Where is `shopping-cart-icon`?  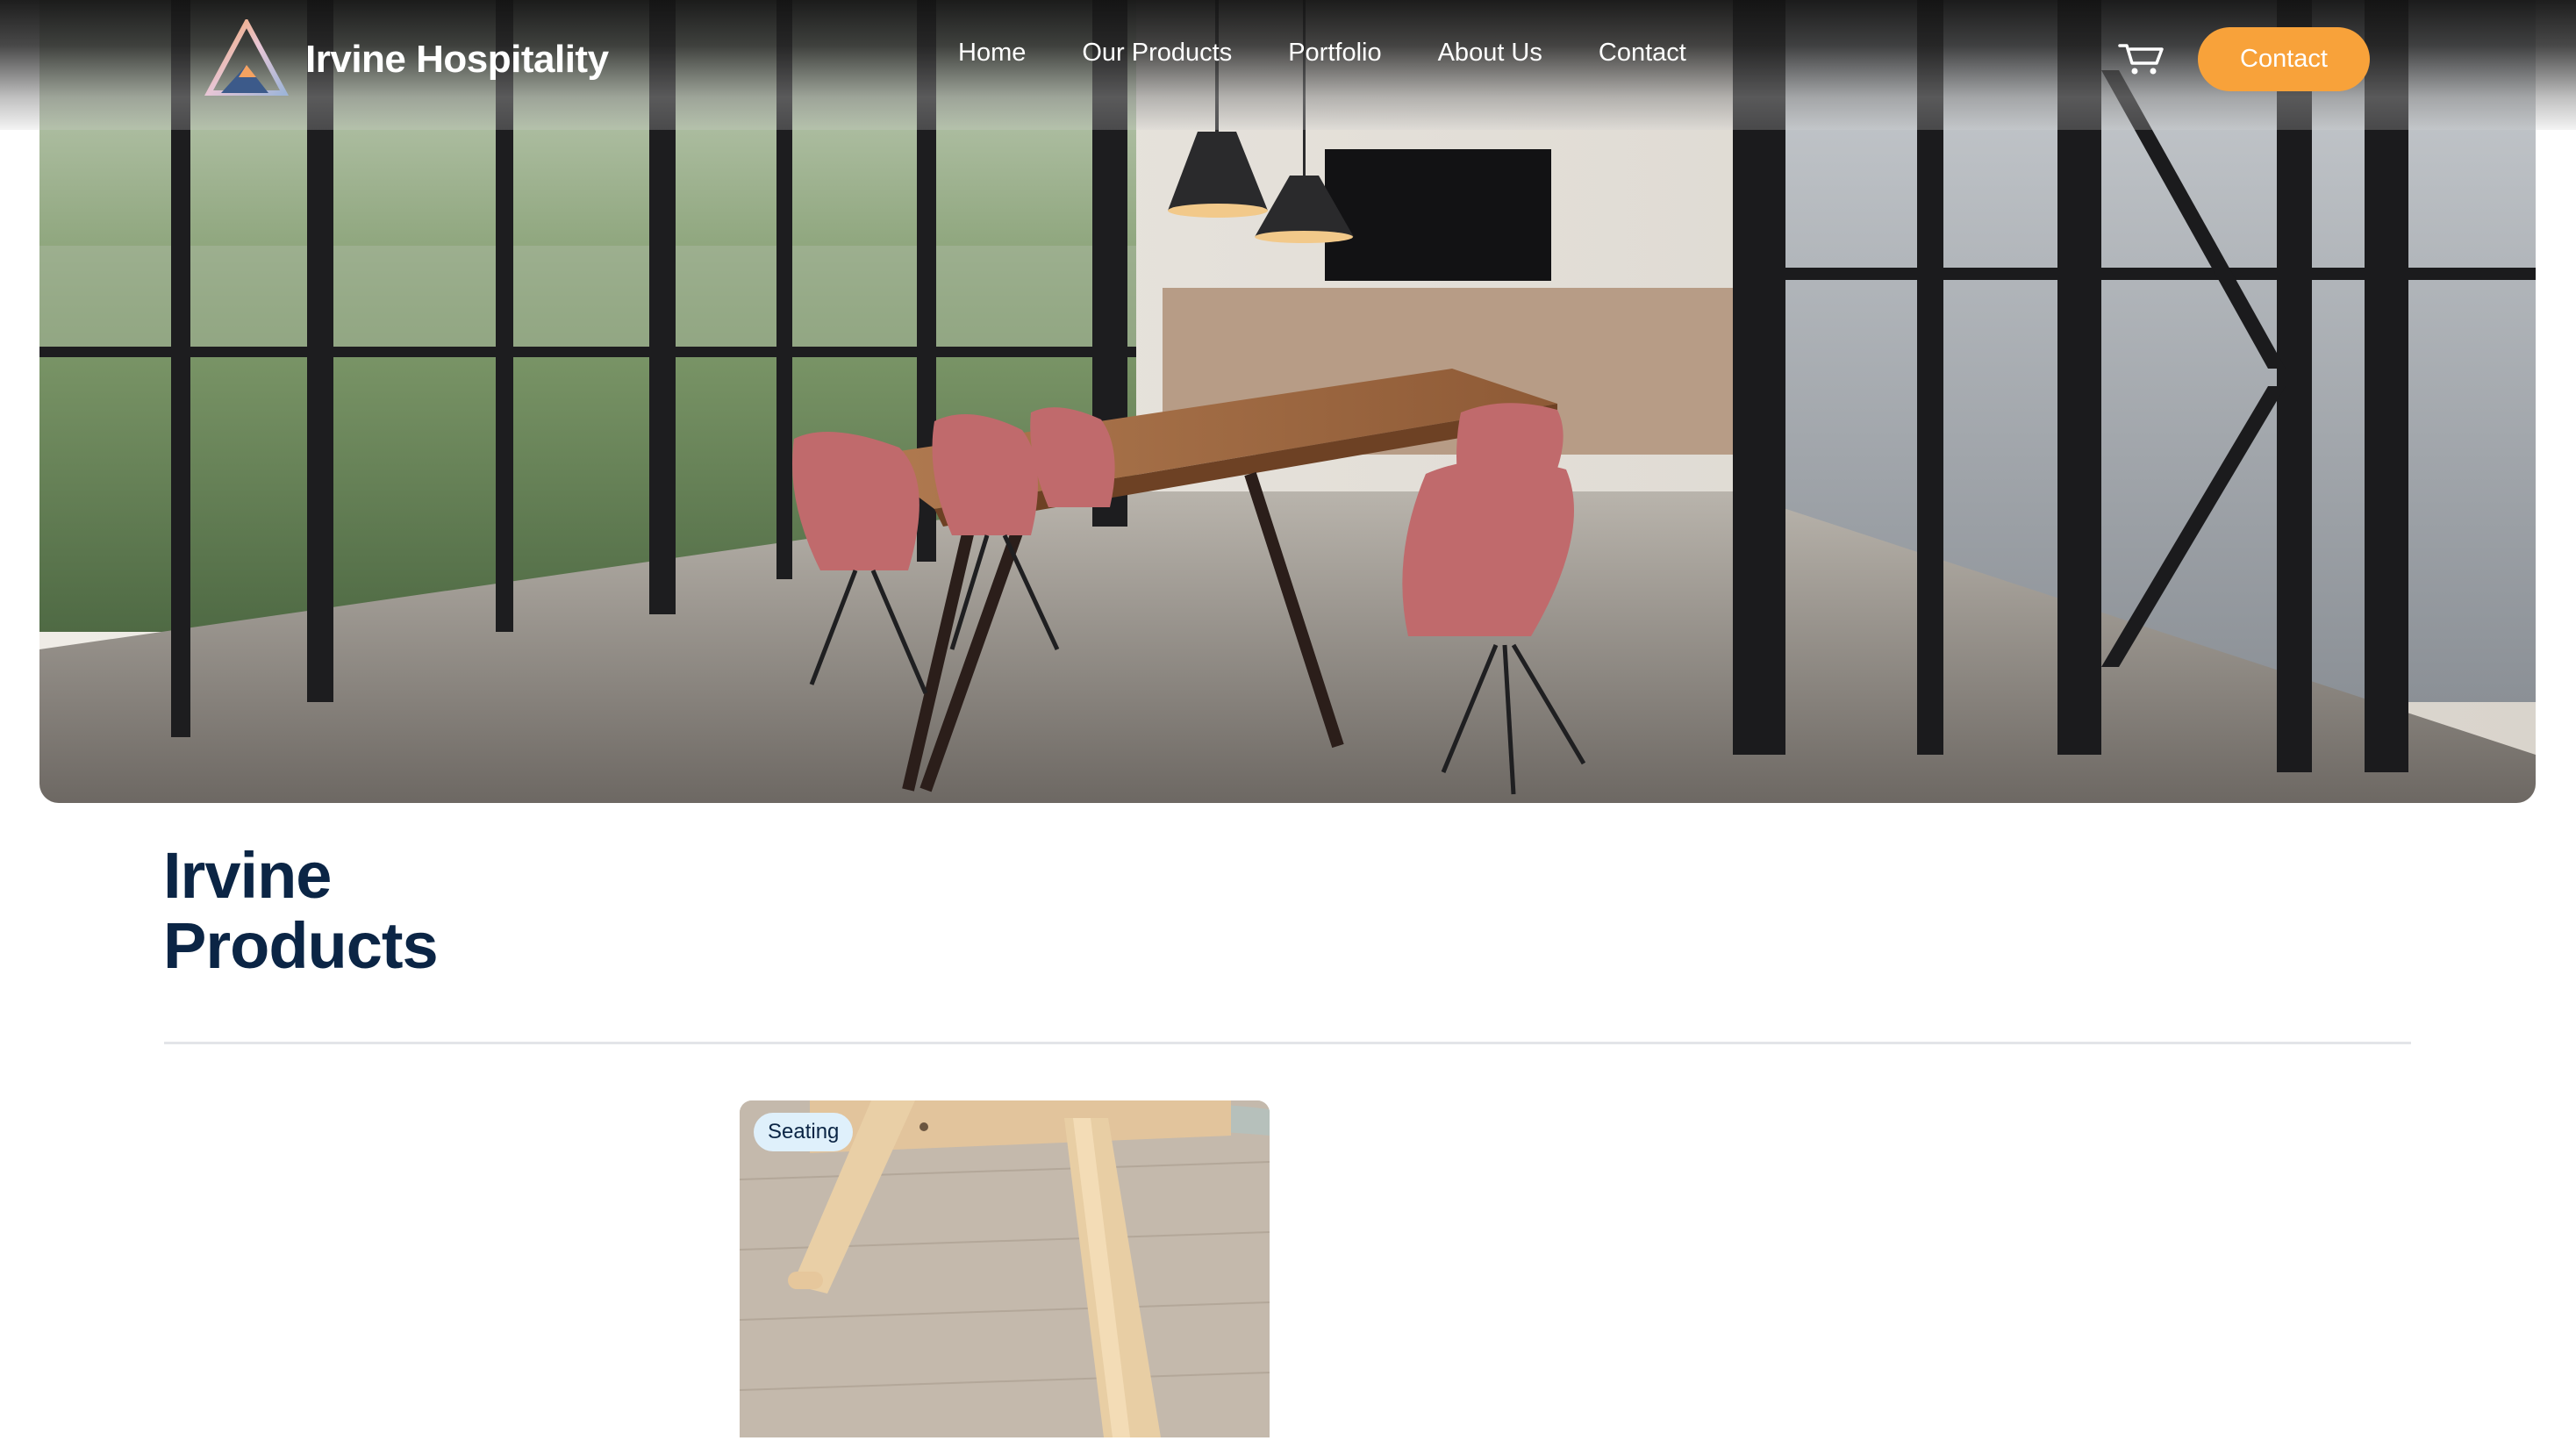
shopping-cart-icon is located at coordinates (2141, 59).